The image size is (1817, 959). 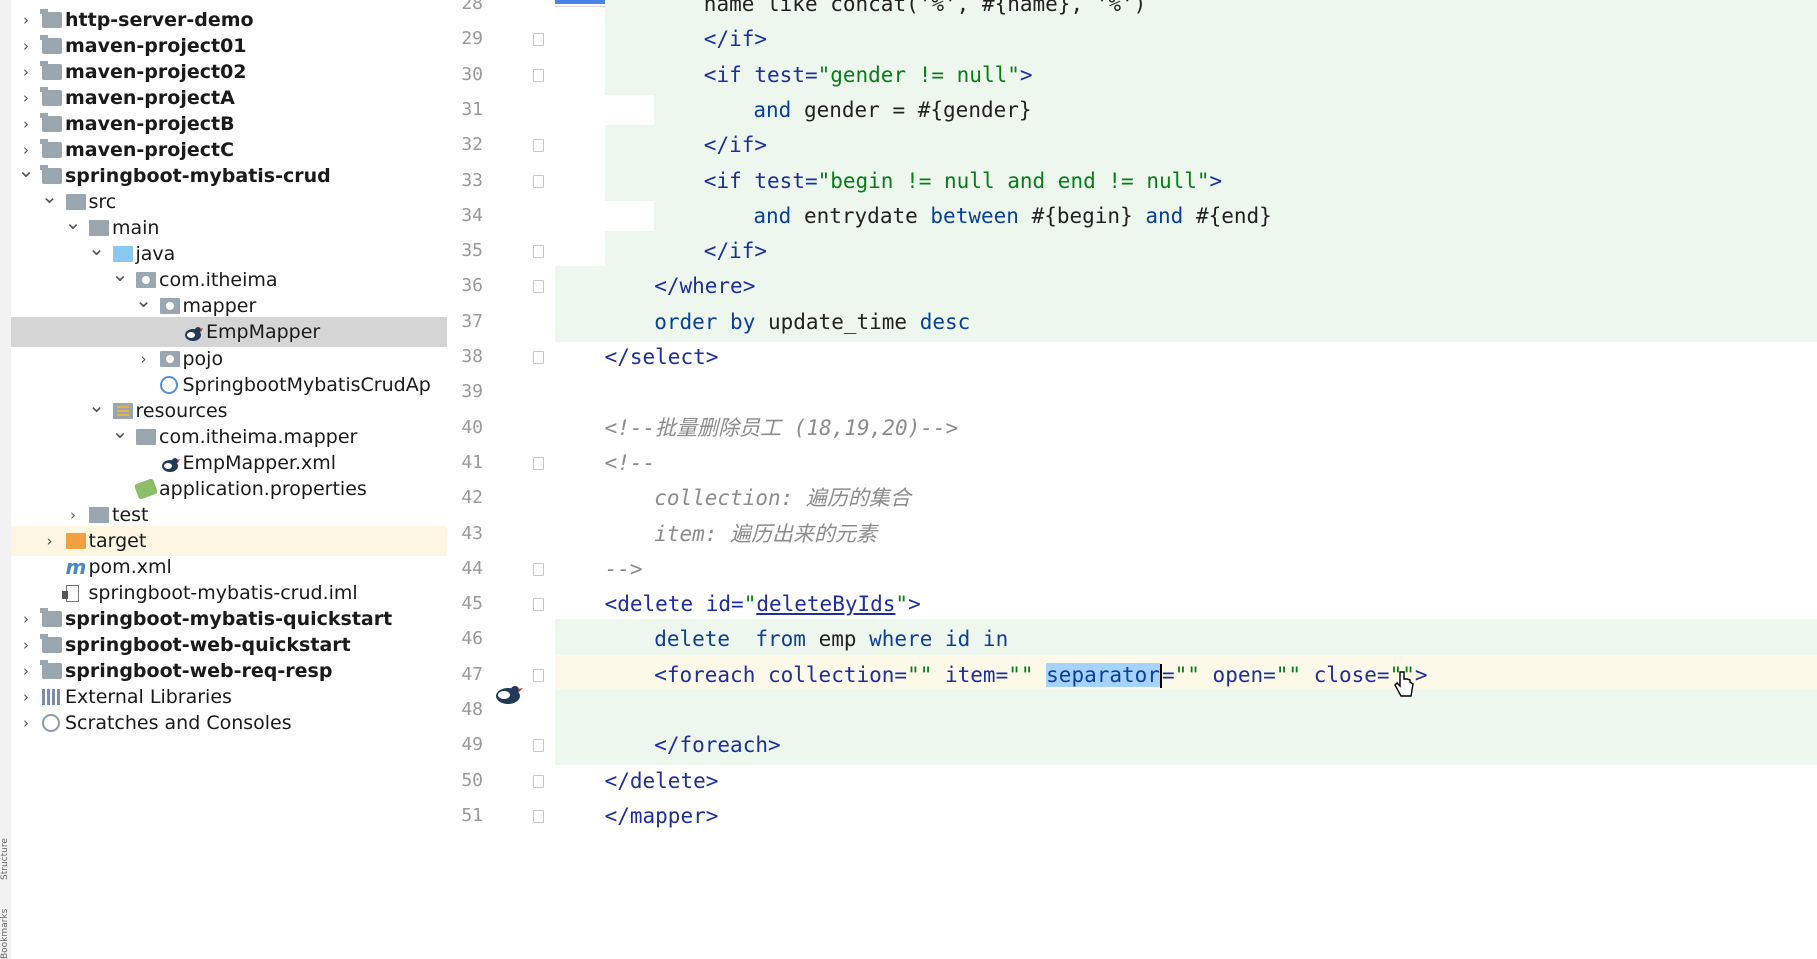 What do you see at coordinates (1132, 392) in the screenshot?
I see `code-line: 39` at bounding box center [1132, 392].